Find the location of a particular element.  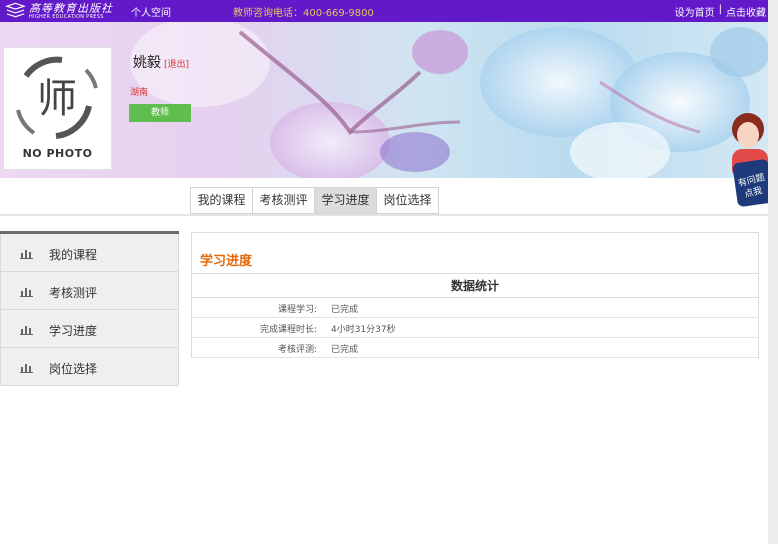

stat-label: 完成课程时长: is located at coordinates (288, 330).